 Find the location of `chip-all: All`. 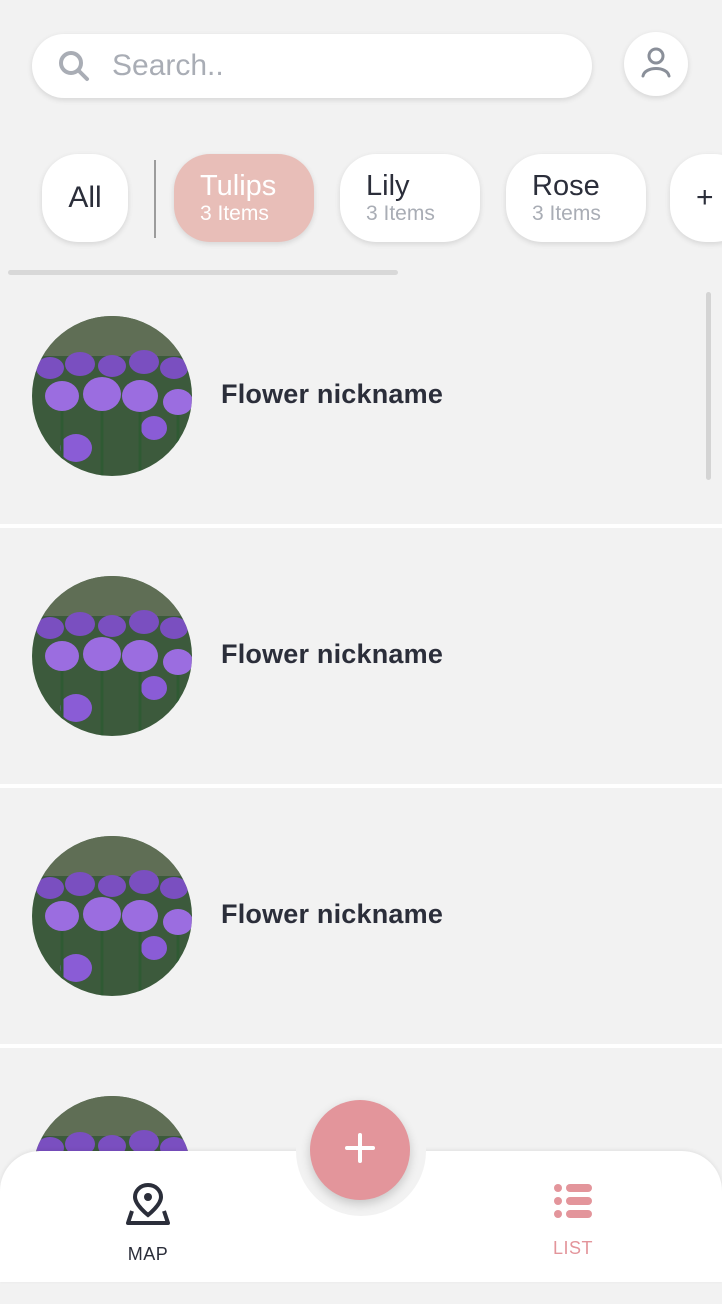

chip-all: All is located at coordinates (85, 198).